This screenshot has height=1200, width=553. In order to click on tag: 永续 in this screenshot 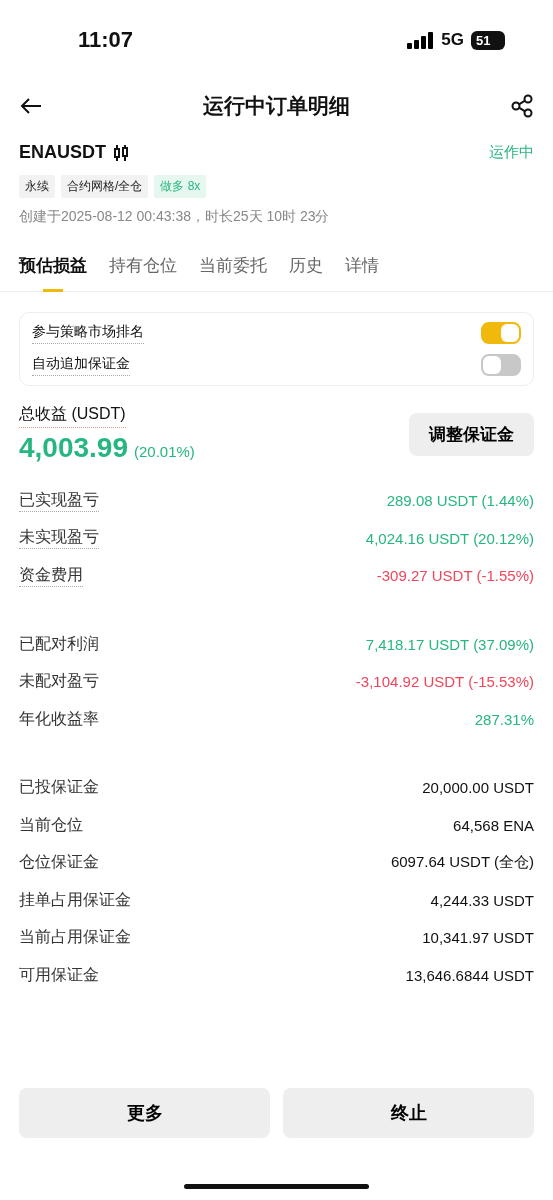, I will do `click(37, 186)`.